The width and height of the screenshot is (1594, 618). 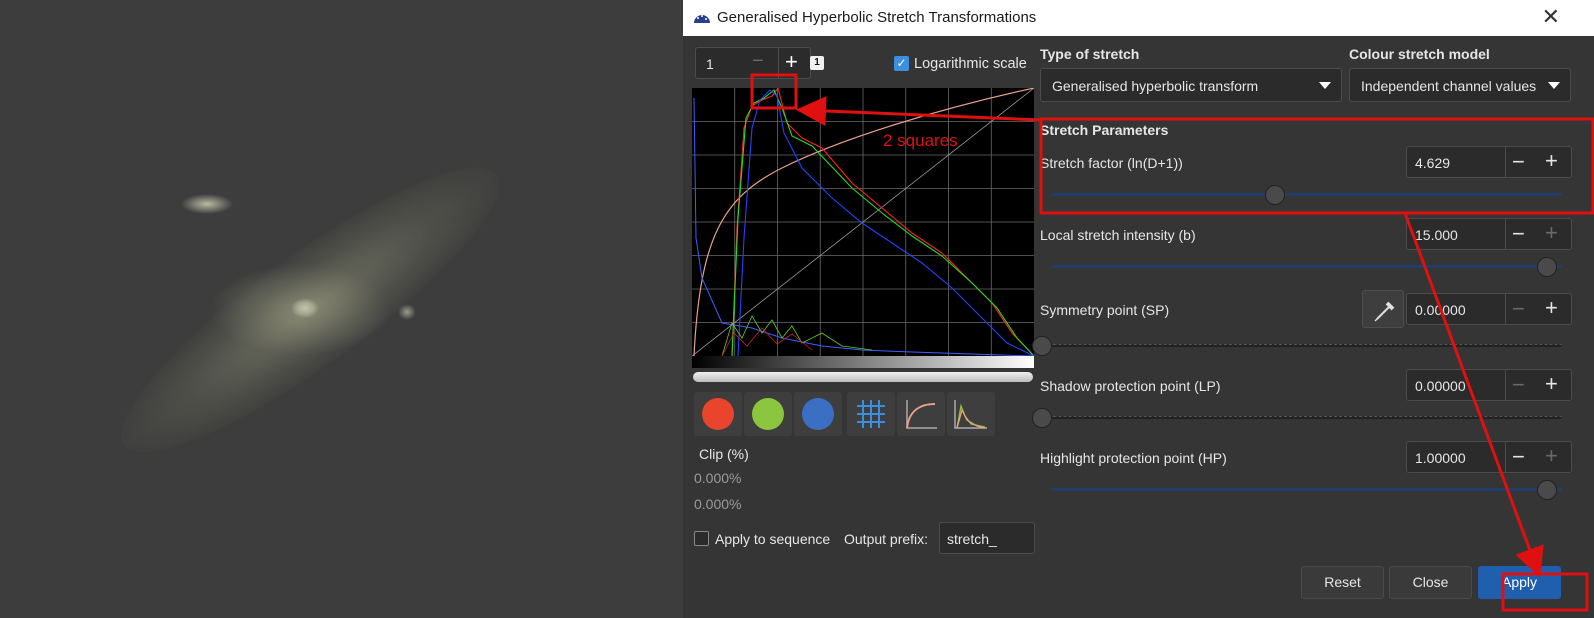 What do you see at coordinates (1133, 458) in the screenshot?
I see `highlight-protection-label: Highlight protection point (HP)` at bounding box center [1133, 458].